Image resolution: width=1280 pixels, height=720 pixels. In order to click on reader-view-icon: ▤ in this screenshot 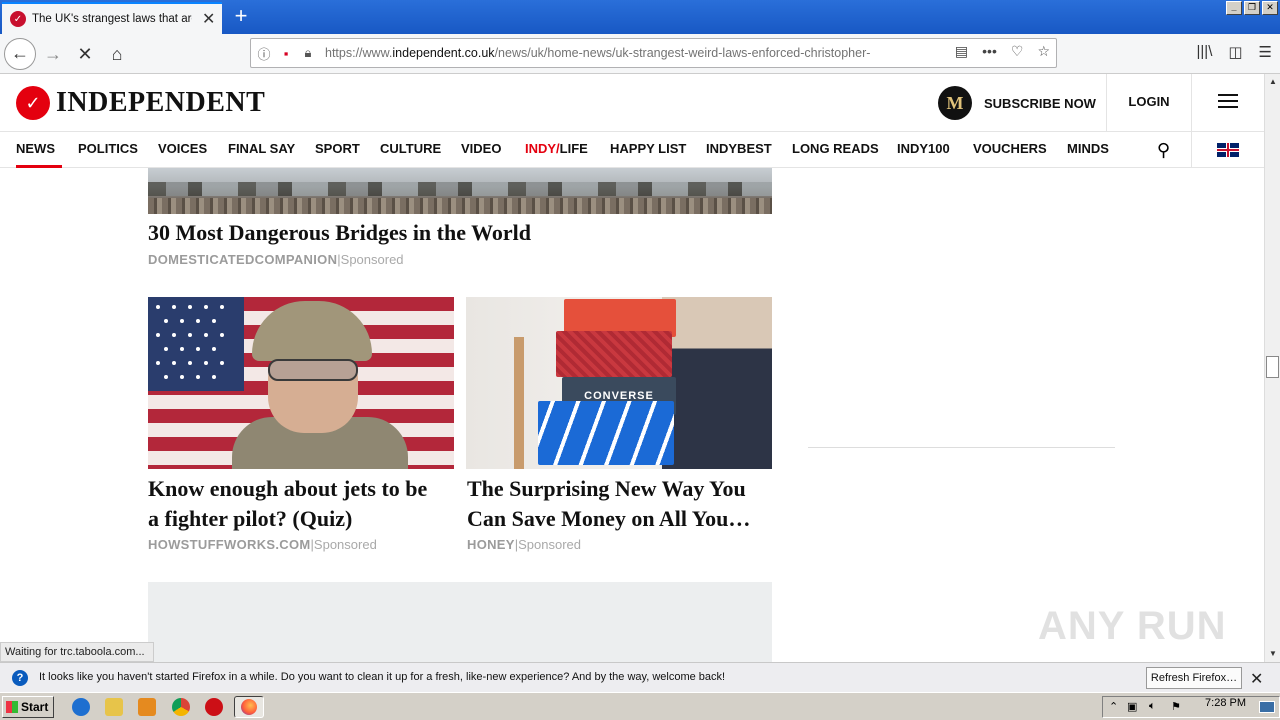, I will do `click(961, 51)`.